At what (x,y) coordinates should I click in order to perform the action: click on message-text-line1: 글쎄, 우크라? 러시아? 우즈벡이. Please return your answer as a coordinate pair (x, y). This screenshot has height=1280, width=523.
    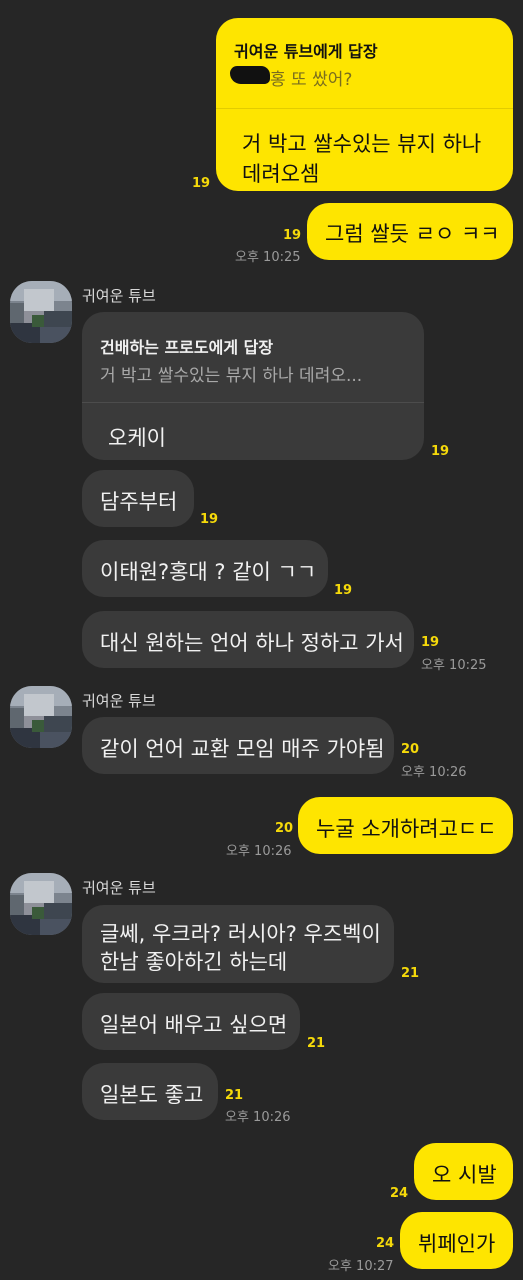
    Looking at the image, I should click on (240, 934).